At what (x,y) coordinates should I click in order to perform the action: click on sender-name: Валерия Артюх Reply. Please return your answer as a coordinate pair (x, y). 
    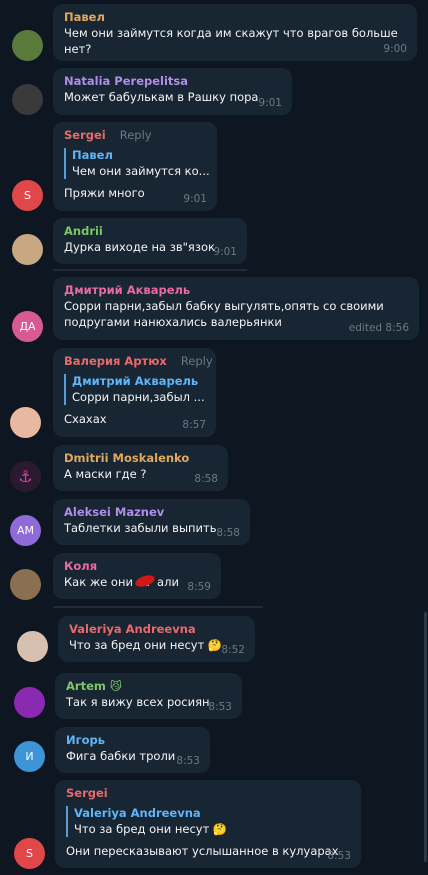
    Looking at the image, I should click on (138, 361).